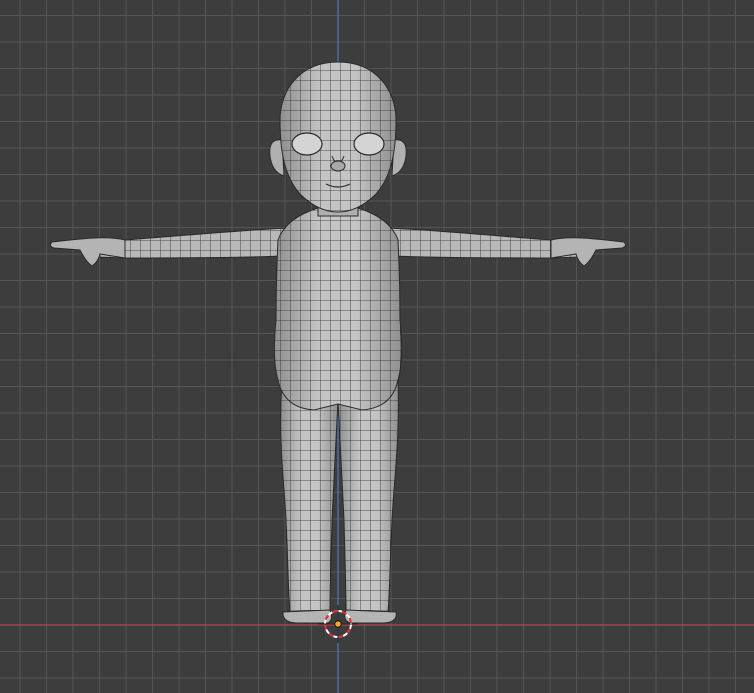 The height and width of the screenshot is (693, 754). Describe the element at coordinates (307, 616) in the screenshot. I see `left-foot` at that location.